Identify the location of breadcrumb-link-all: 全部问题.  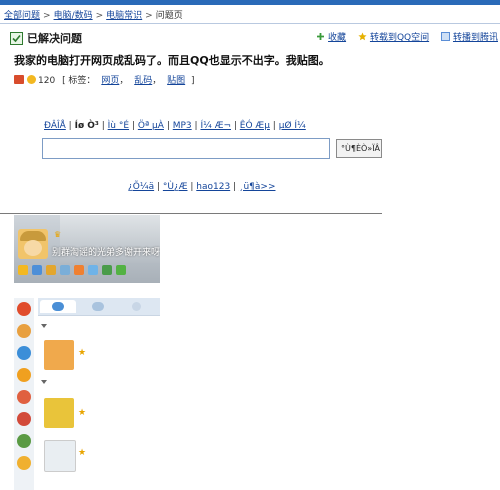
(22, 16).